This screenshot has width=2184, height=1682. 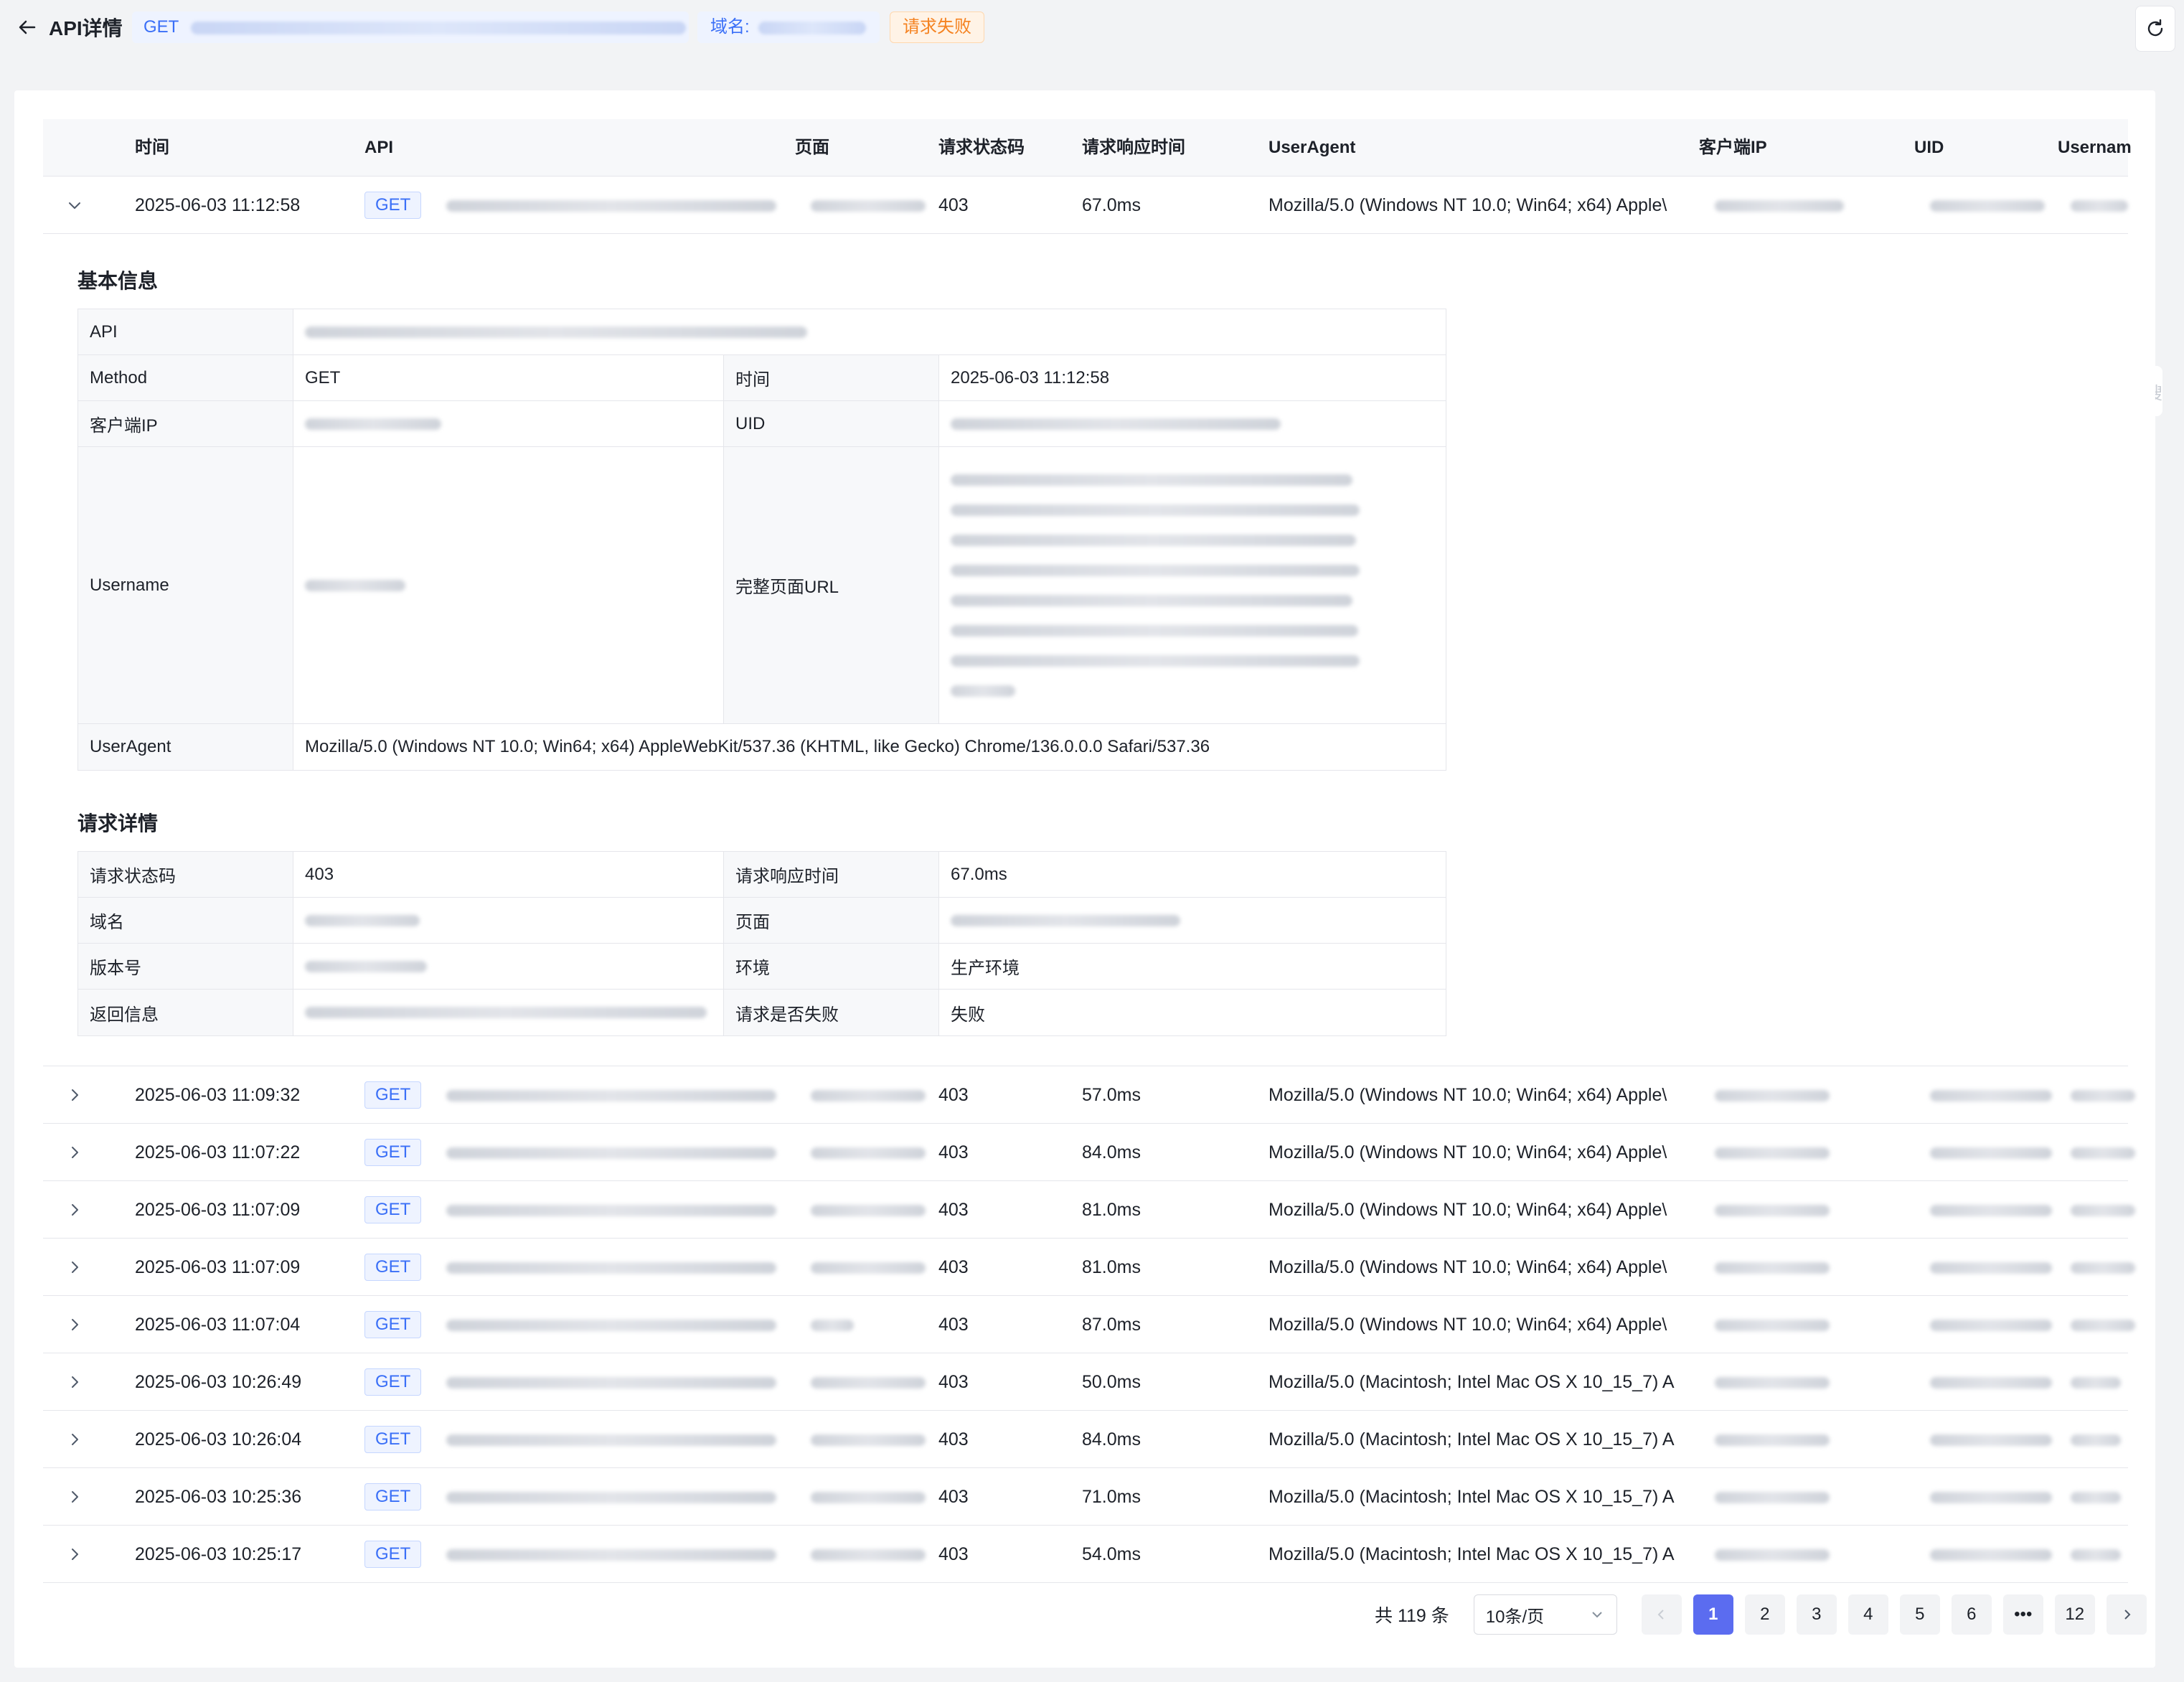 I want to click on ip-value-redacted, so click(x=373, y=424).